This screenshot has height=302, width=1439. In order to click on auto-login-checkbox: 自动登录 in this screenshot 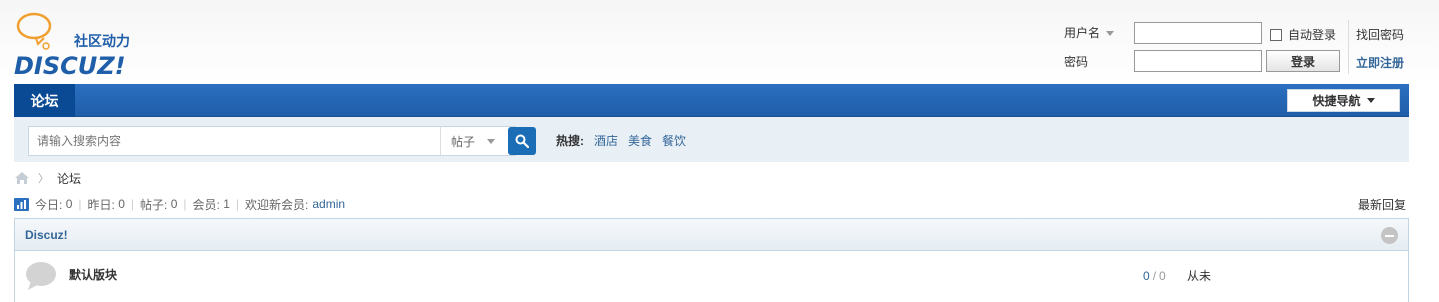, I will do `click(1303, 34)`.